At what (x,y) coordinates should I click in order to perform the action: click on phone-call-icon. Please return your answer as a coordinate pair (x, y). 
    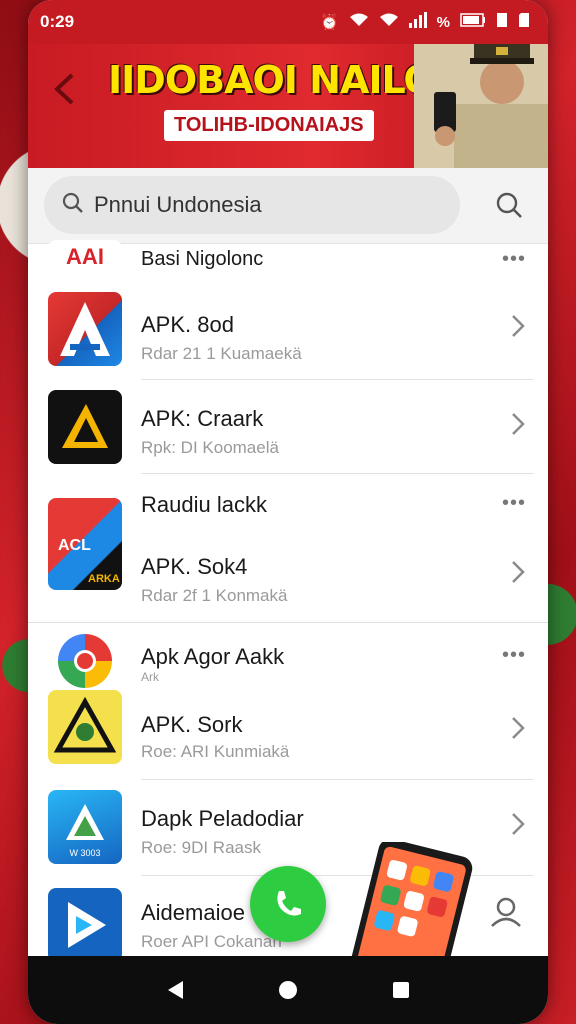
    Looking at the image, I should click on (289, 903).